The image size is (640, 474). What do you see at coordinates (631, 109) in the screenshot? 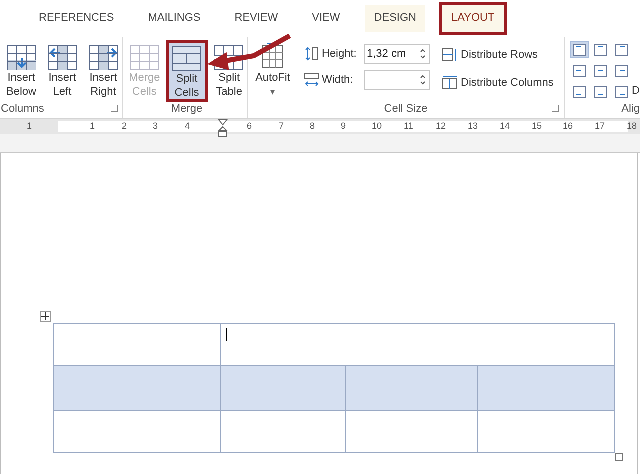
I see `group-label: Alig` at bounding box center [631, 109].